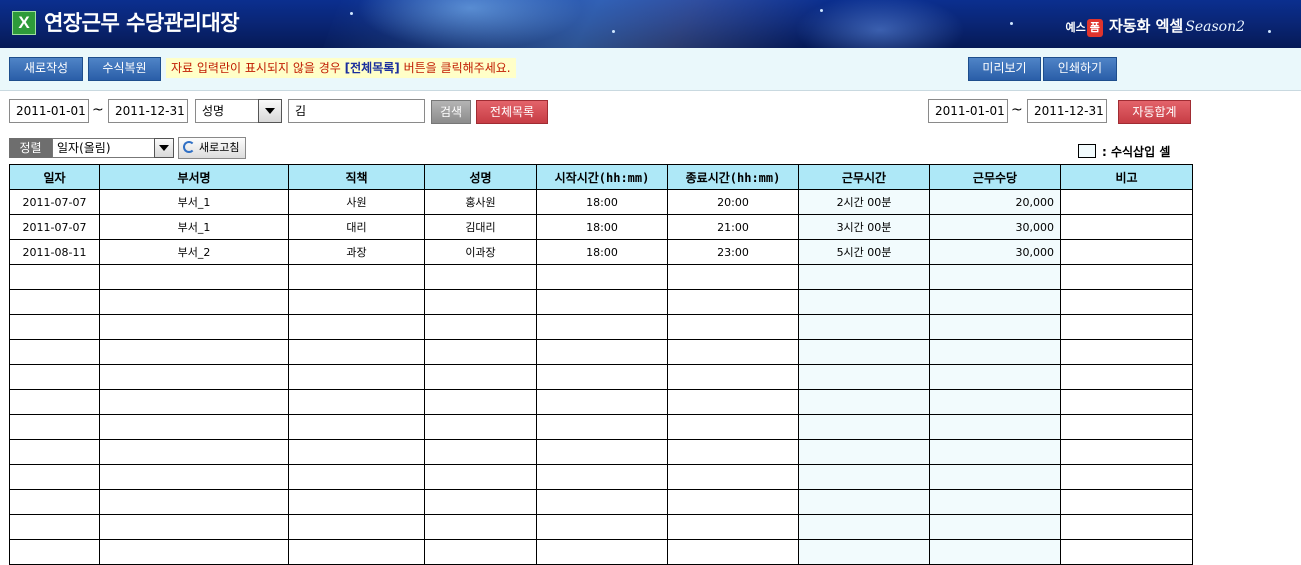  What do you see at coordinates (164, 148) in the screenshot?
I see `sort-dropdown-icon` at bounding box center [164, 148].